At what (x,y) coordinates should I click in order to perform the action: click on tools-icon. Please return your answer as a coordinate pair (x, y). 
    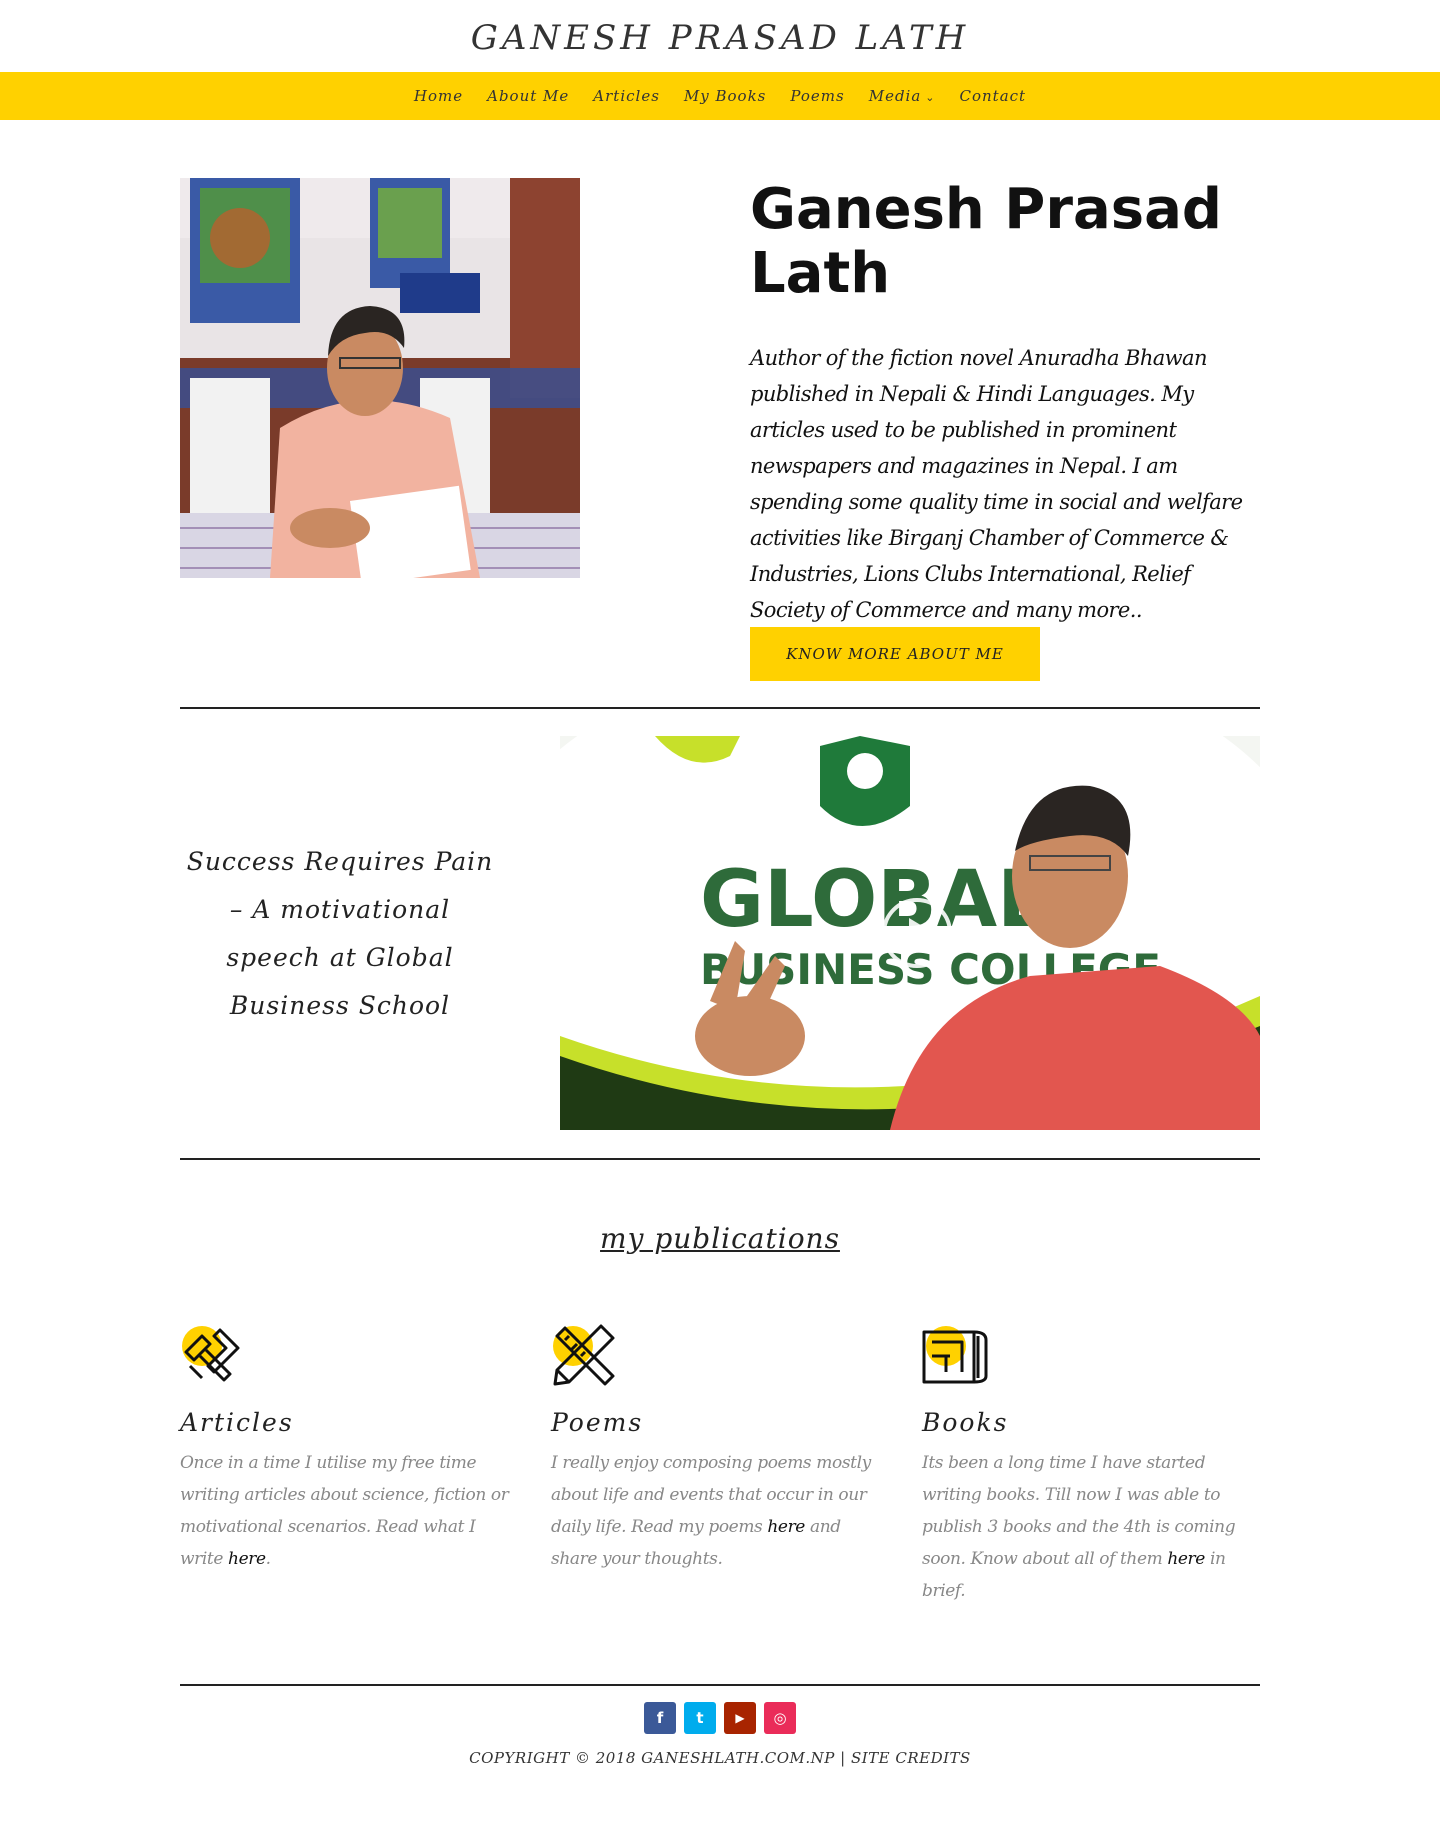
    Looking at the image, I should click on (213, 1355).